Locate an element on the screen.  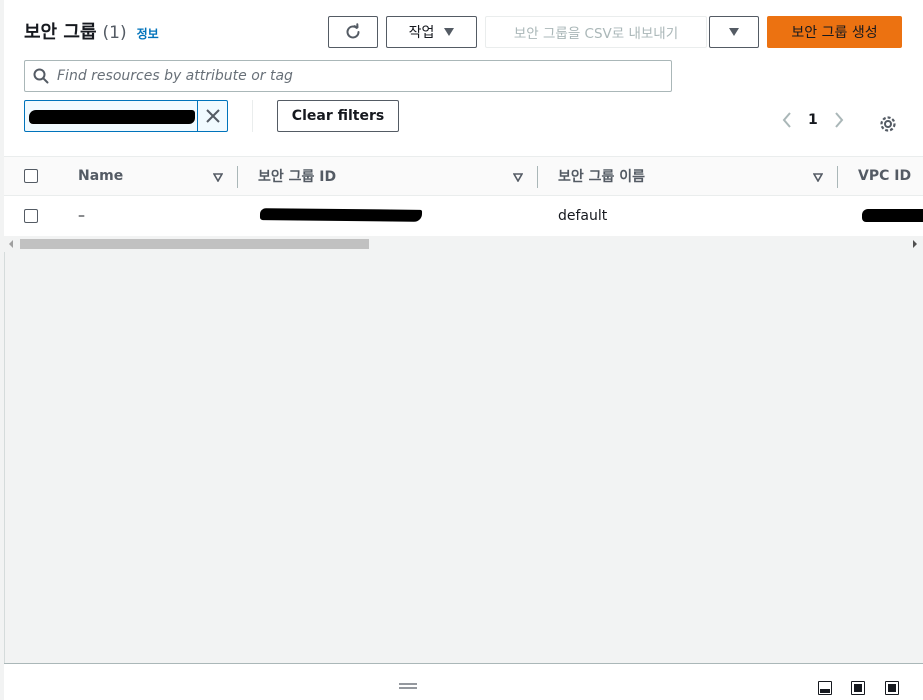
column-label: 보안 그룹 ID is located at coordinates (297, 177).